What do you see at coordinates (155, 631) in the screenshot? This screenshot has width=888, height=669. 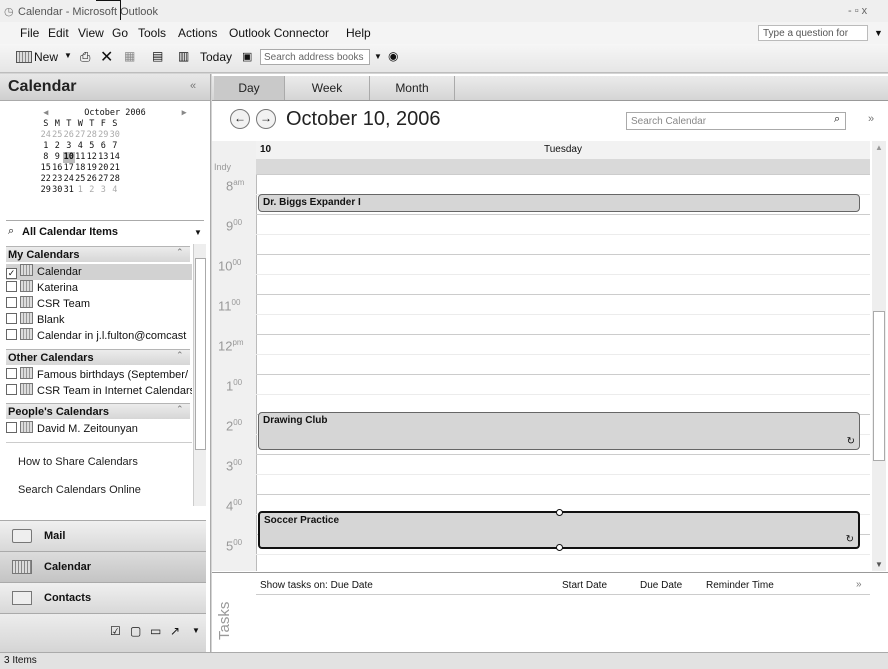 I see `folder-icon: ▭` at bounding box center [155, 631].